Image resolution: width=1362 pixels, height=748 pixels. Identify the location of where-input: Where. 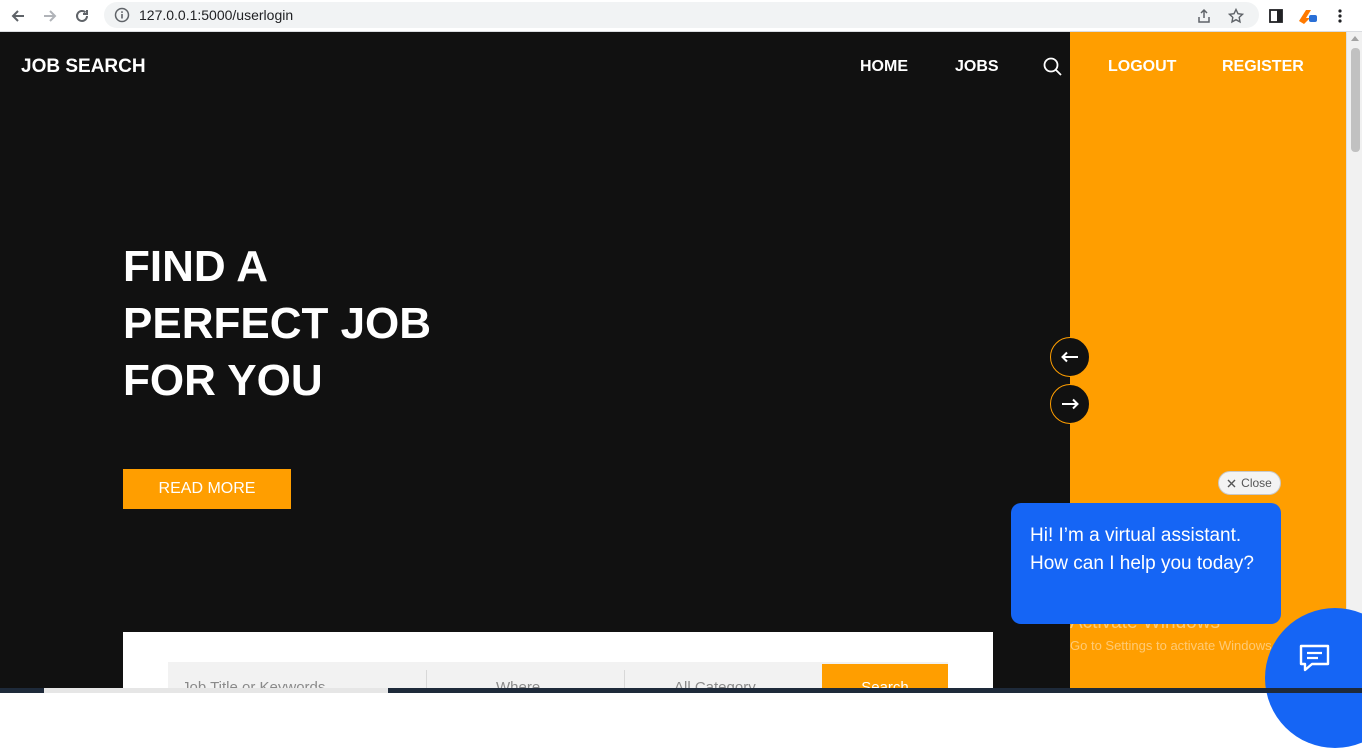
(556, 675).